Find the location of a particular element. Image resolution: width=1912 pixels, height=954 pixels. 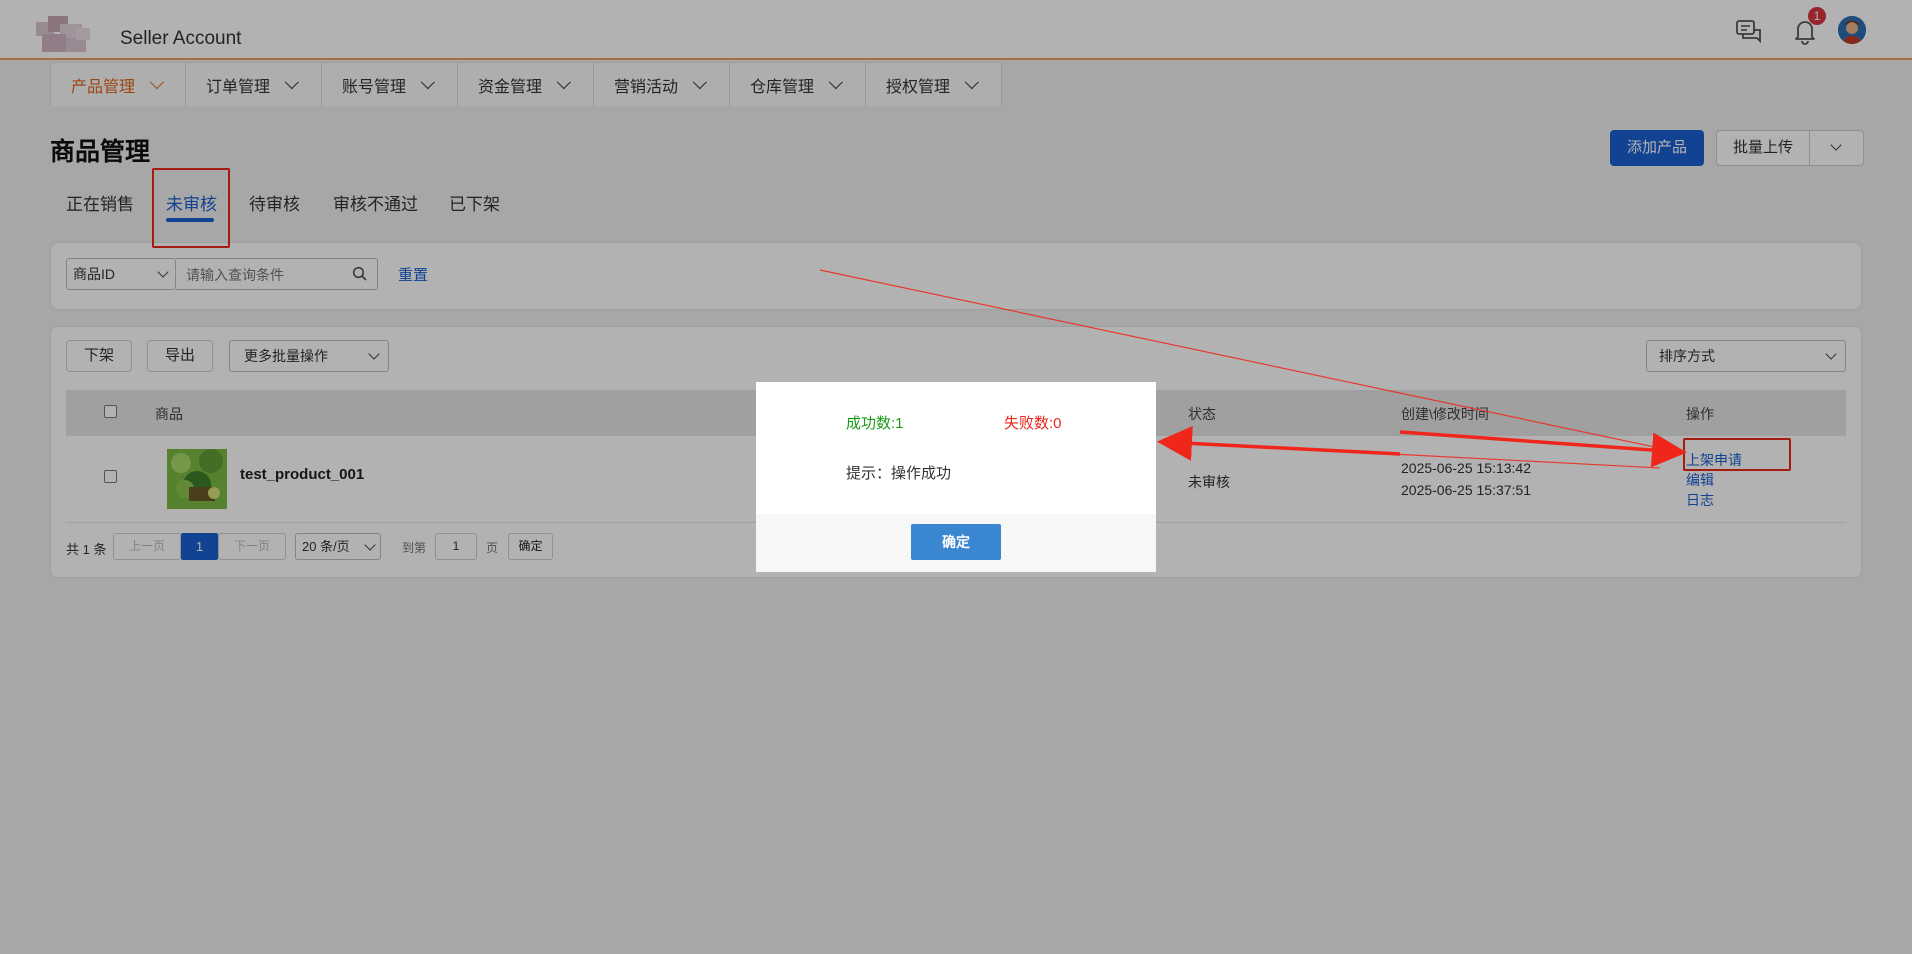

result-dialog: 成功数:1 失败数:0 提示：操作成功 确定 is located at coordinates (956, 477).